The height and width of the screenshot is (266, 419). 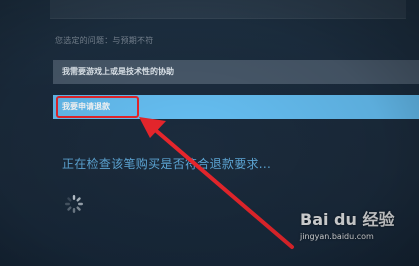 What do you see at coordinates (104, 40) in the screenshot?
I see `selected-question-label: 您选定的问题：与预期不符` at bounding box center [104, 40].